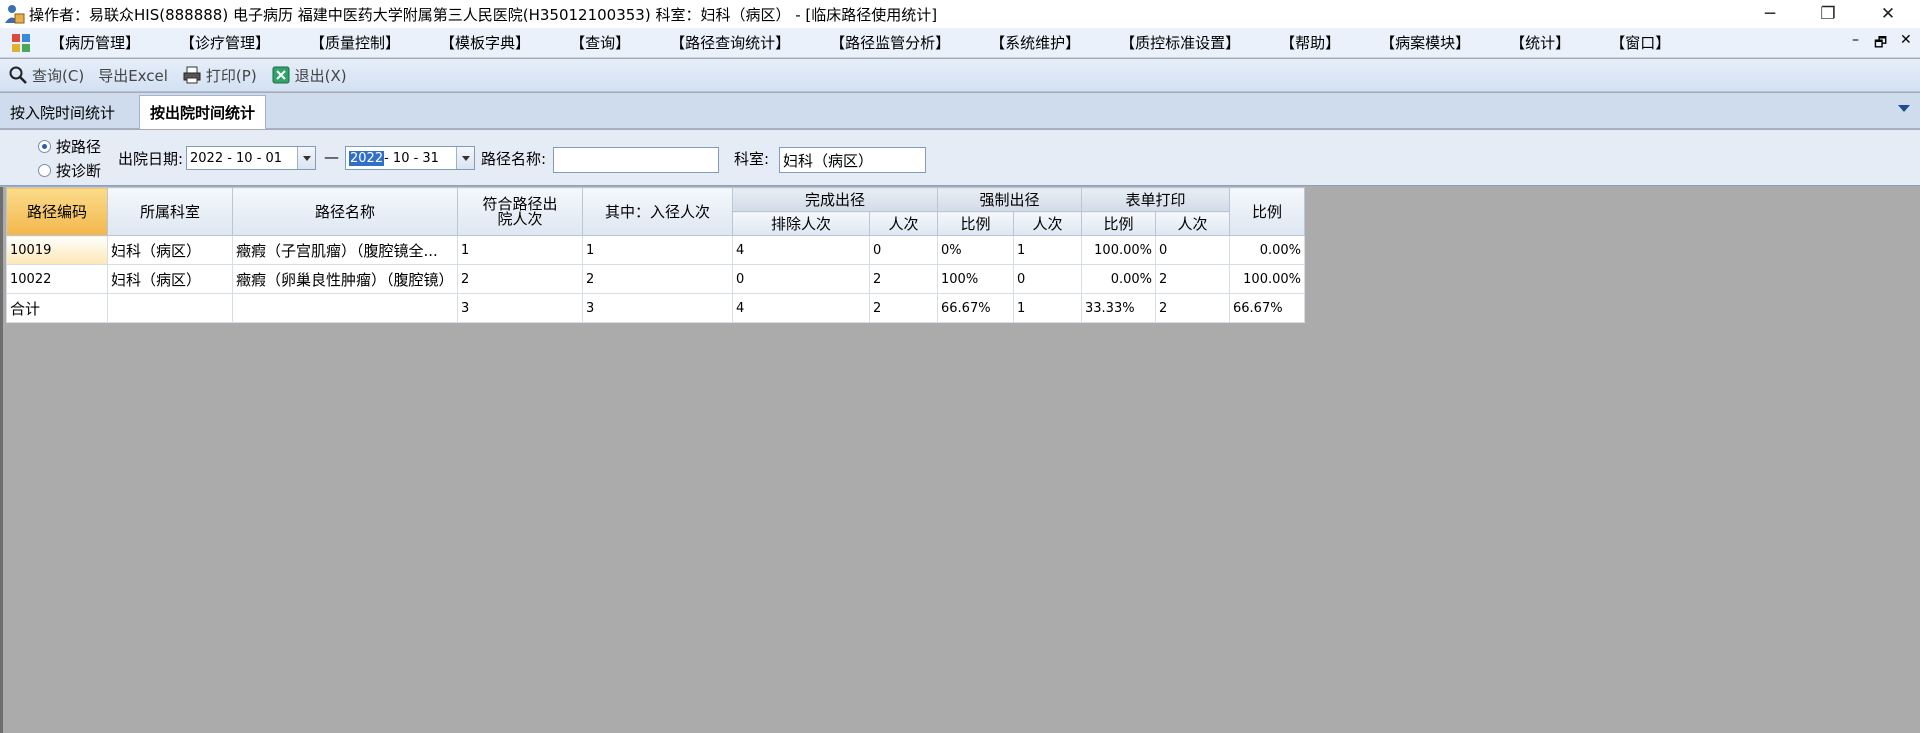 The image size is (1920, 733). Describe the element at coordinates (306, 158) in the screenshot. I see `date-from-dropdown-button` at that location.